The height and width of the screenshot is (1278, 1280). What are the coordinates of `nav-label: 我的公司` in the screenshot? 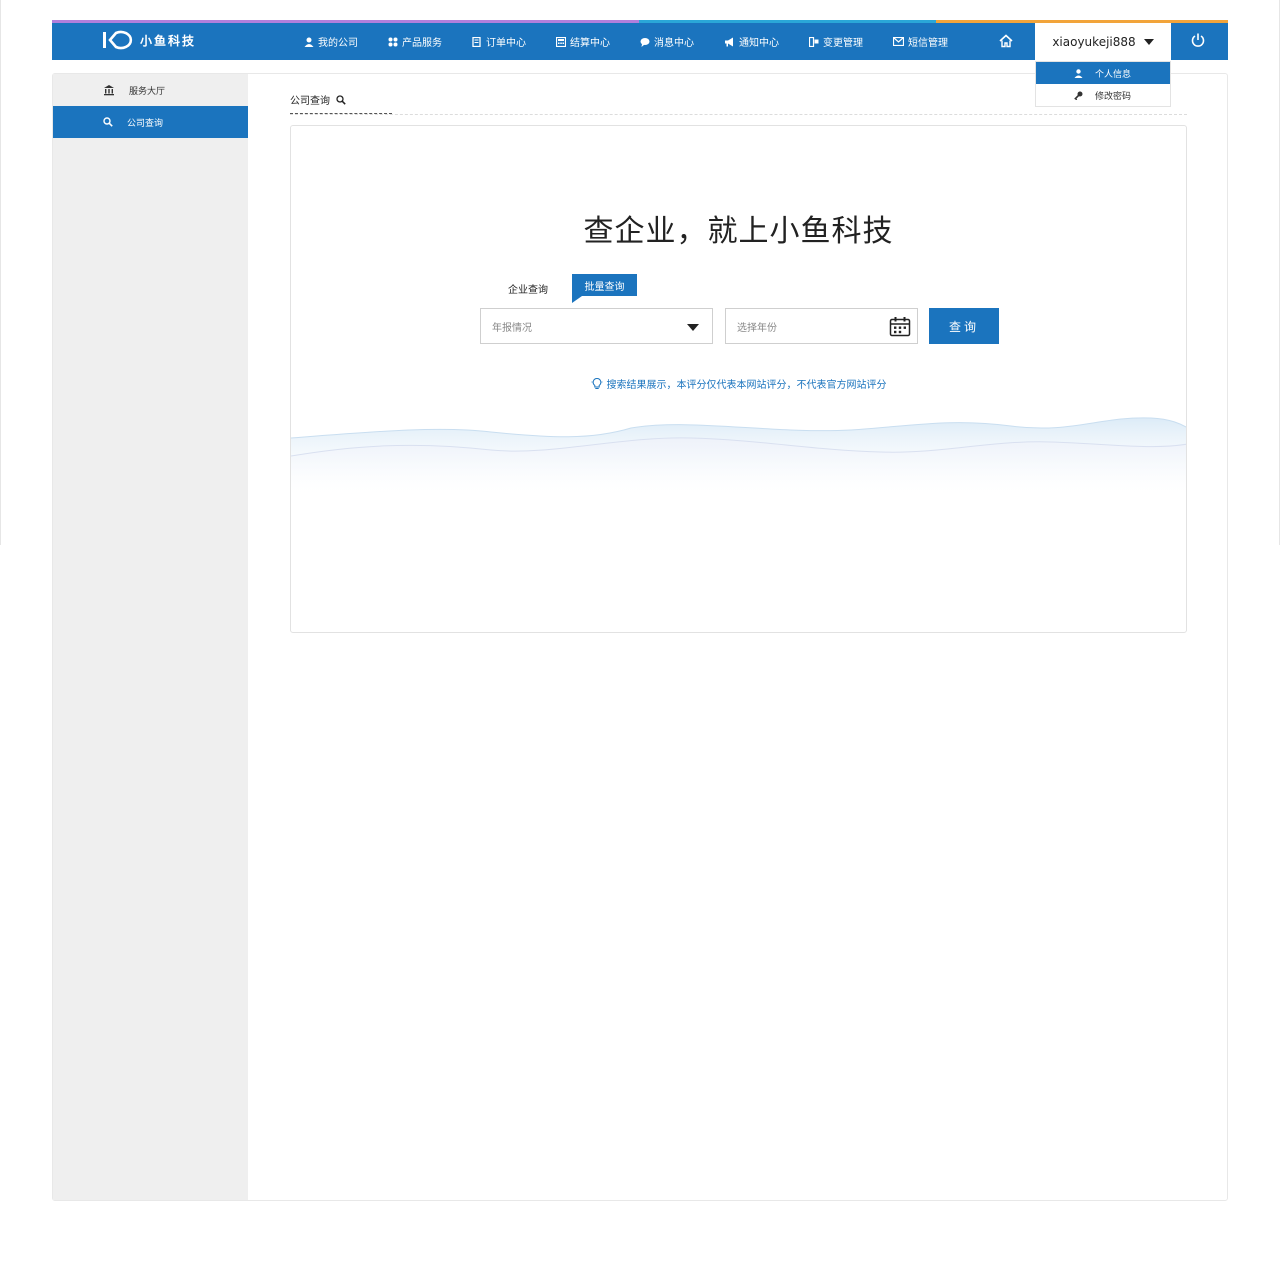 It's located at (338, 43).